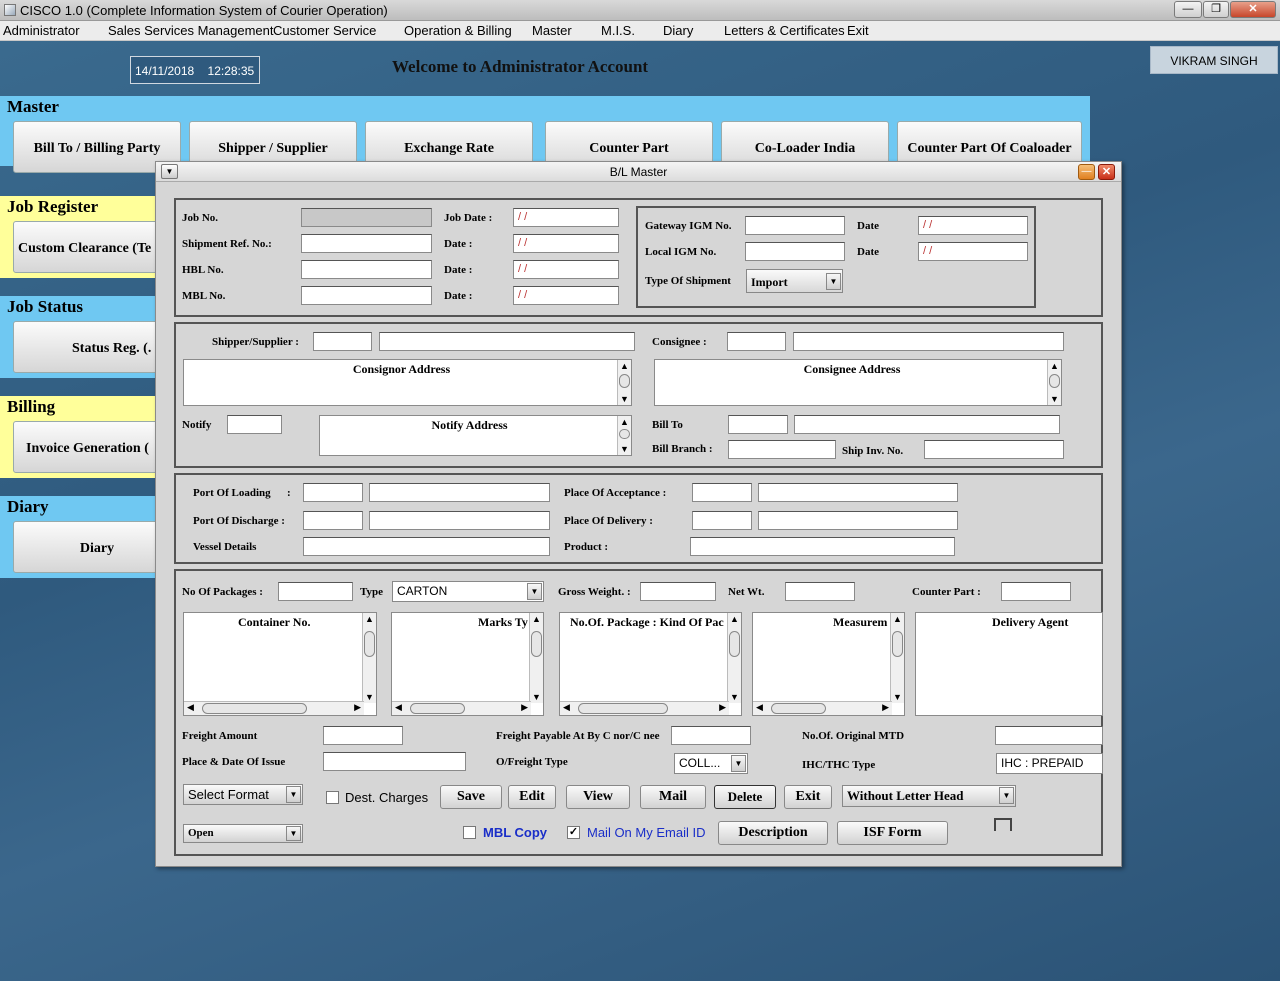 Image resolution: width=1280 pixels, height=981 pixels. What do you see at coordinates (566, 269) in the screenshot?
I see `hbl-date-field: / /` at bounding box center [566, 269].